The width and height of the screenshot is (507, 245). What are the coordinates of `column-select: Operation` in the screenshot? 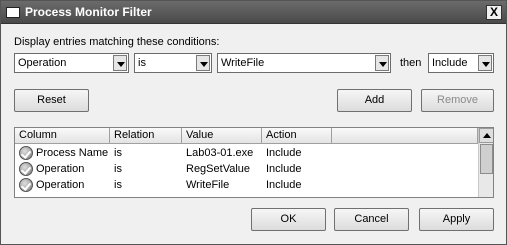 It's located at (71, 63).